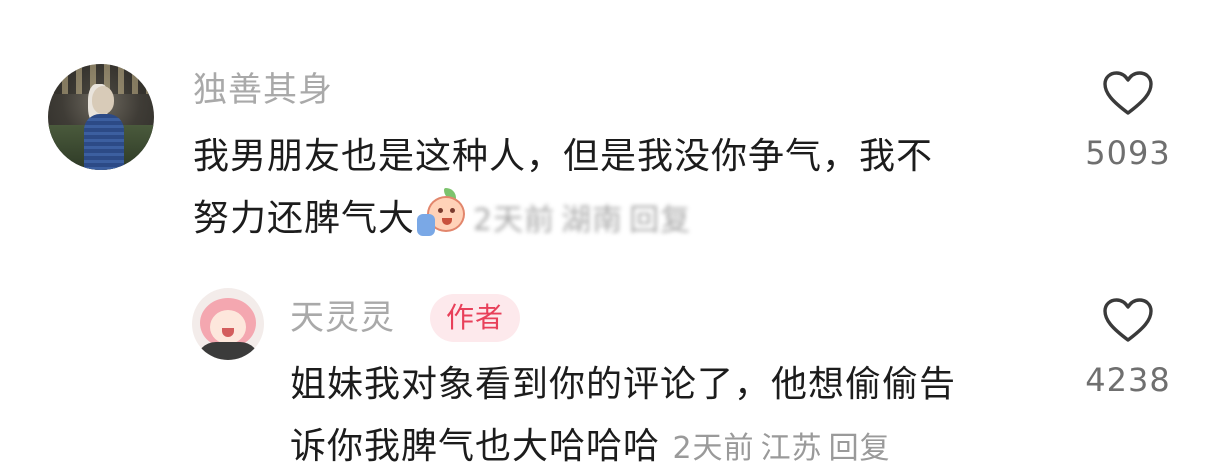 This screenshot has width=1206, height=476. Describe the element at coordinates (791, 448) in the screenshot. I see `comment-location: 江苏` at that location.